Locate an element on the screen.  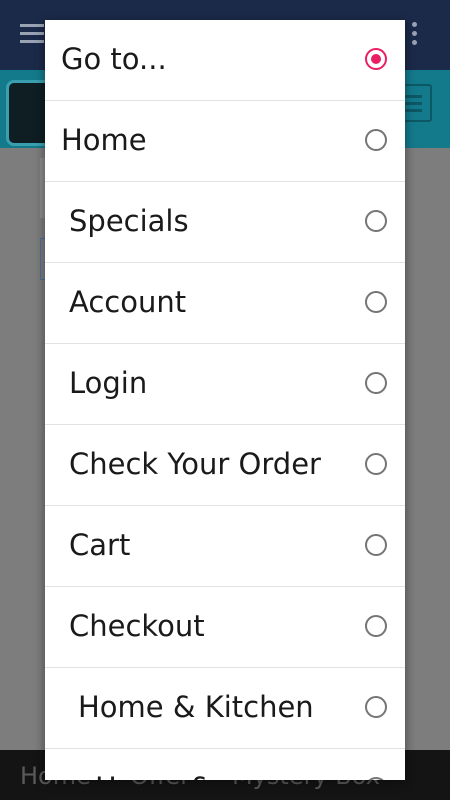
option-label: Specials is located at coordinates (129, 221).